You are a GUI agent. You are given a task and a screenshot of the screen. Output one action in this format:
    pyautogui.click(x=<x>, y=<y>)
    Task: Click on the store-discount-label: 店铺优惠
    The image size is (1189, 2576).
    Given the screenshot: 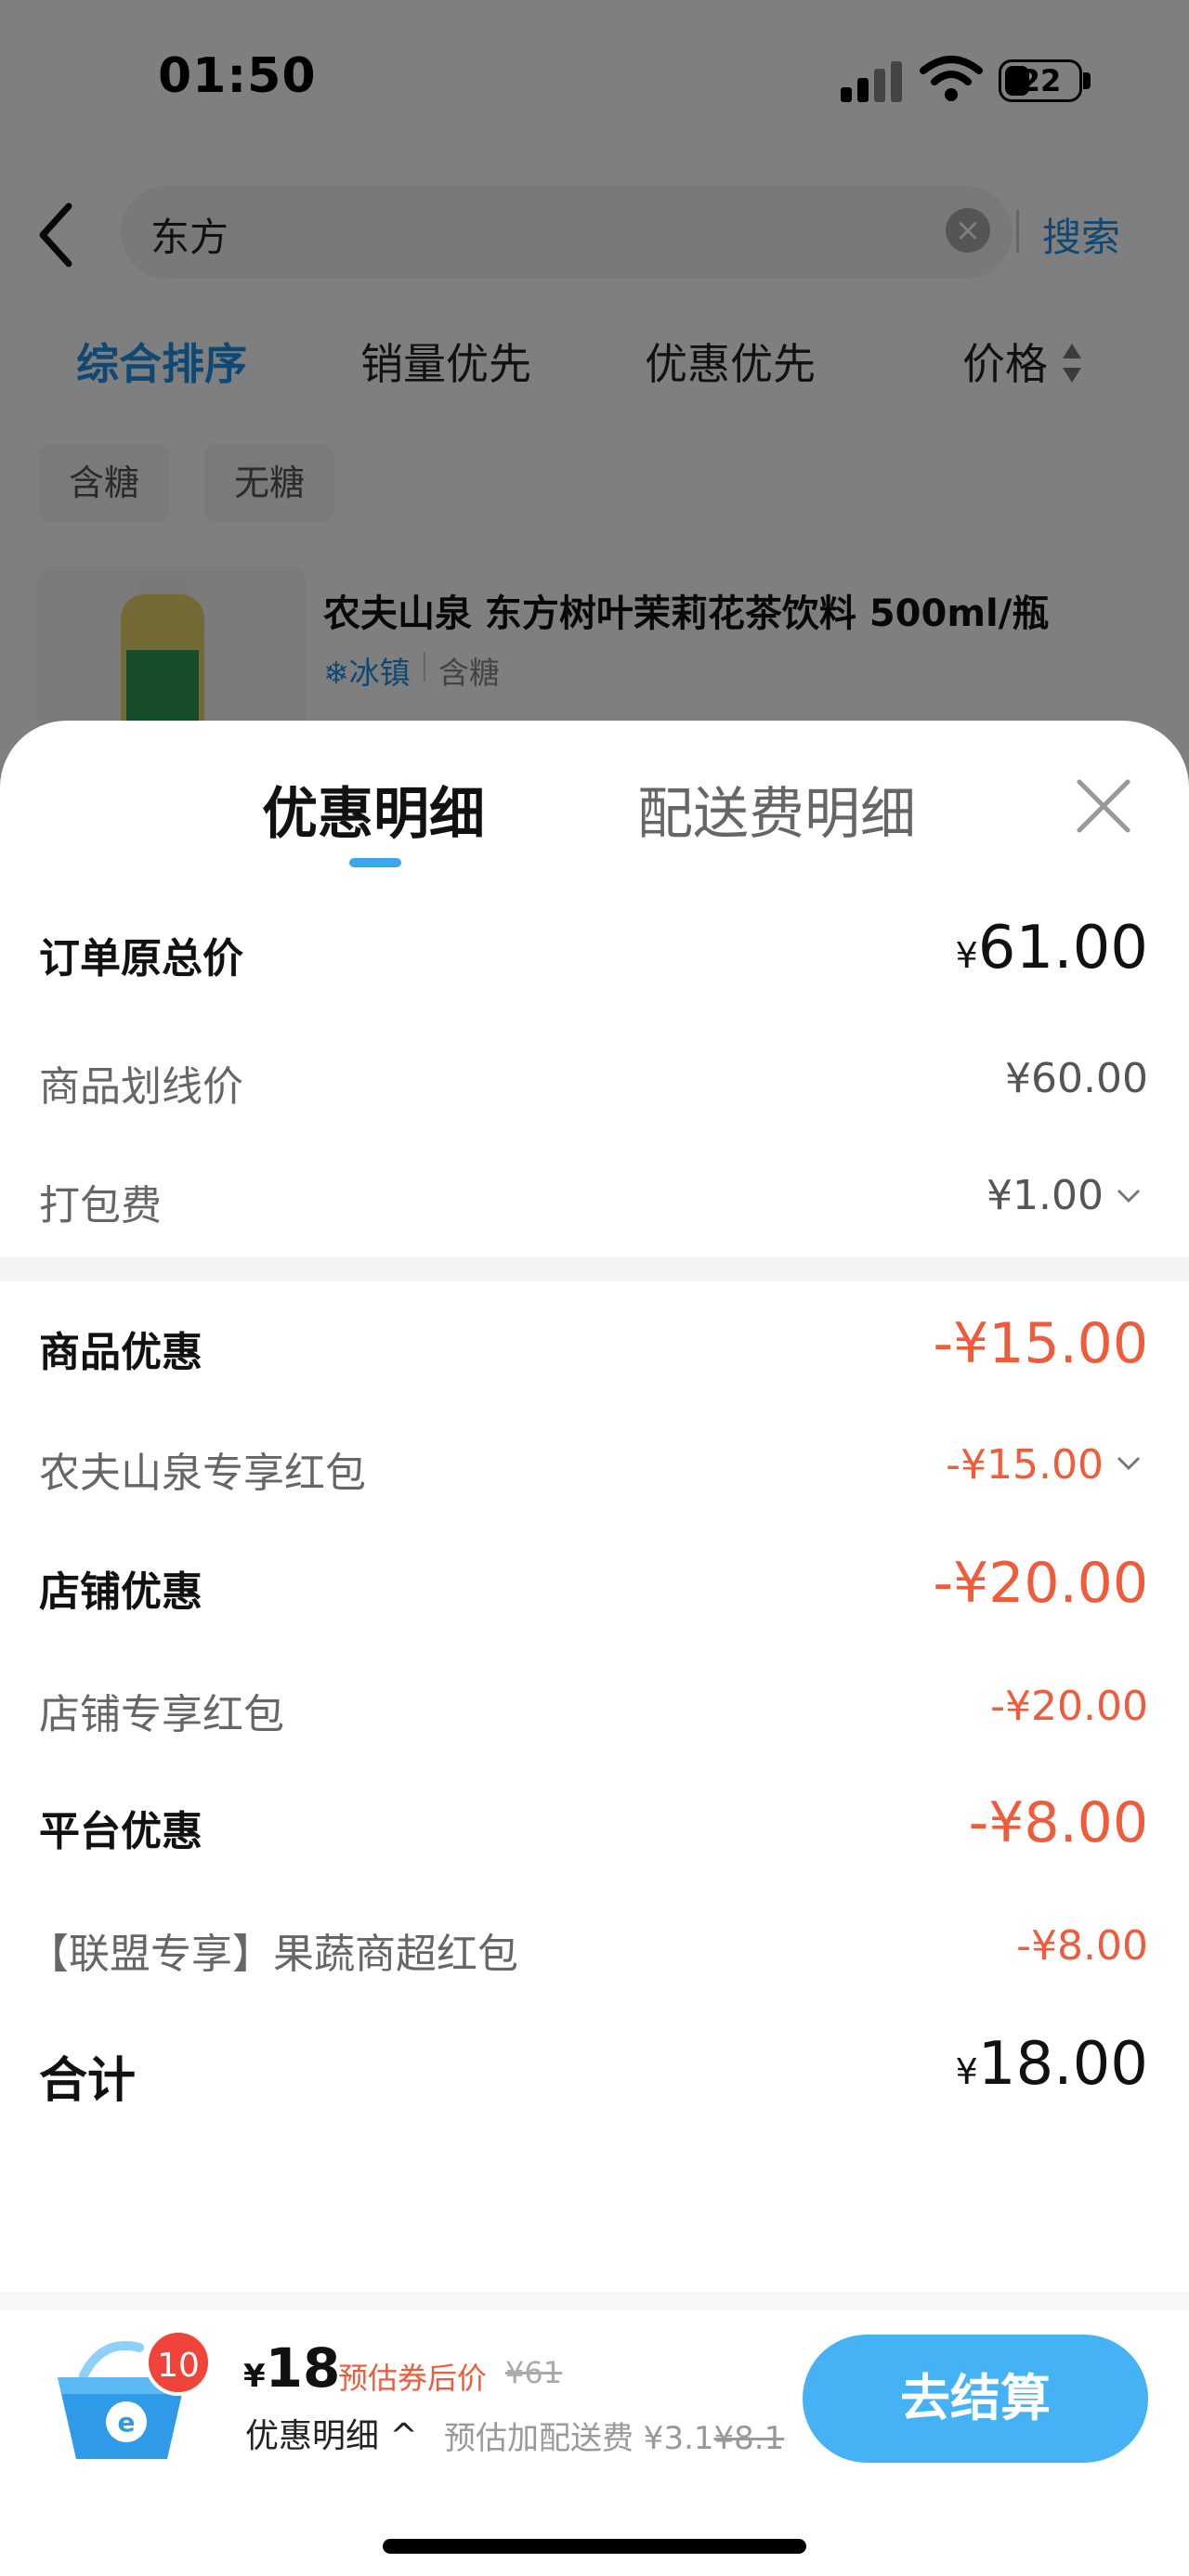 What is the action you would take?
    pyautogui.click(x=121, y=1592)
    